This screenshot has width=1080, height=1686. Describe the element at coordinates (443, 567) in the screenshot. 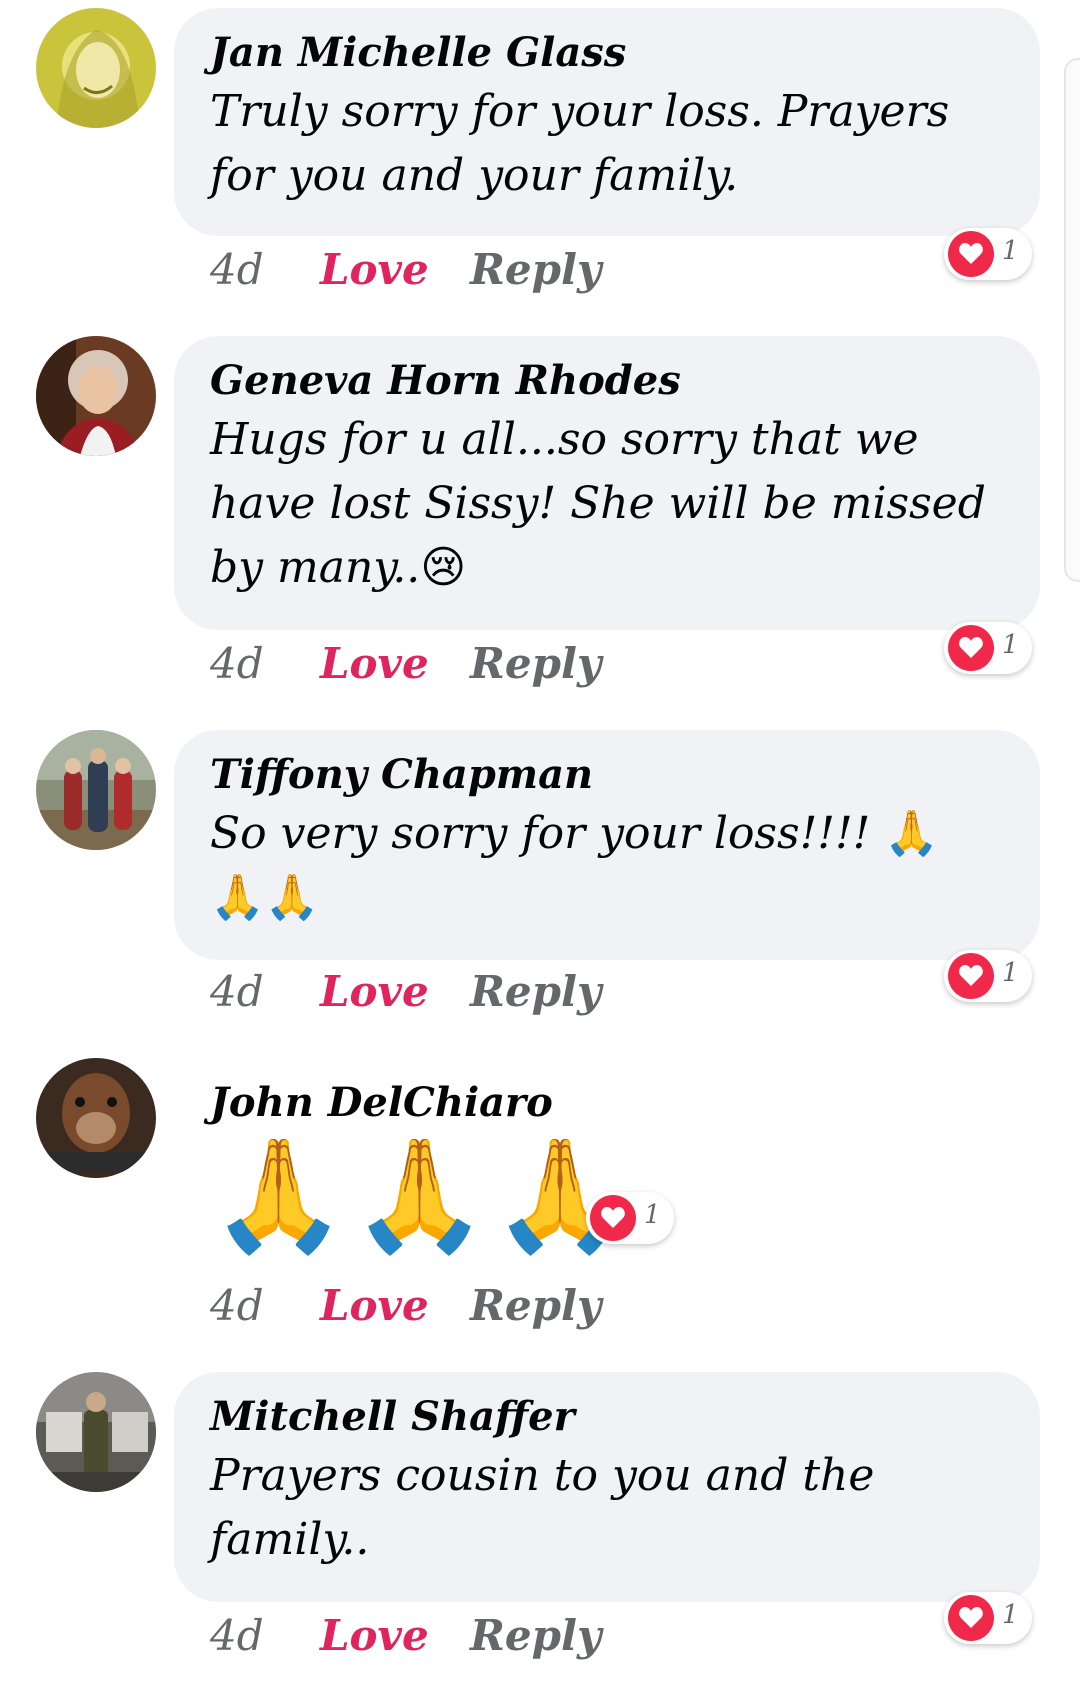

I see `crying-face-icon: 😢` at that location.